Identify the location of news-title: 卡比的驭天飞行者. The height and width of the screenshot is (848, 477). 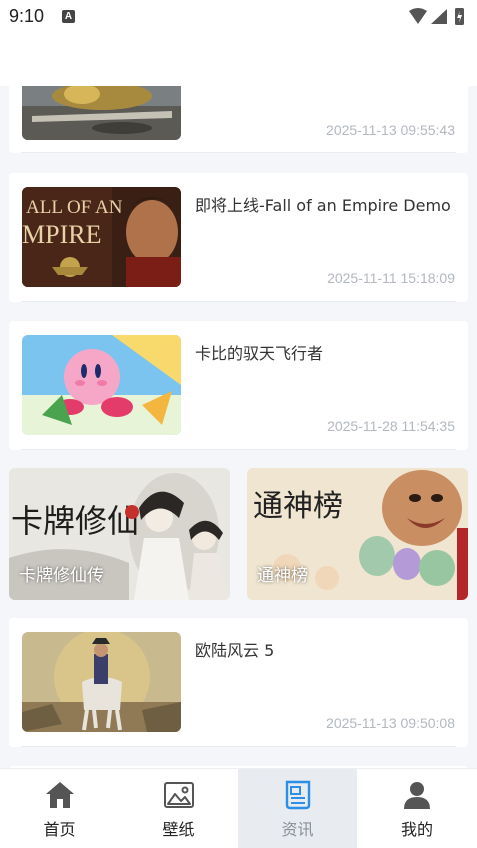
(259, 353).